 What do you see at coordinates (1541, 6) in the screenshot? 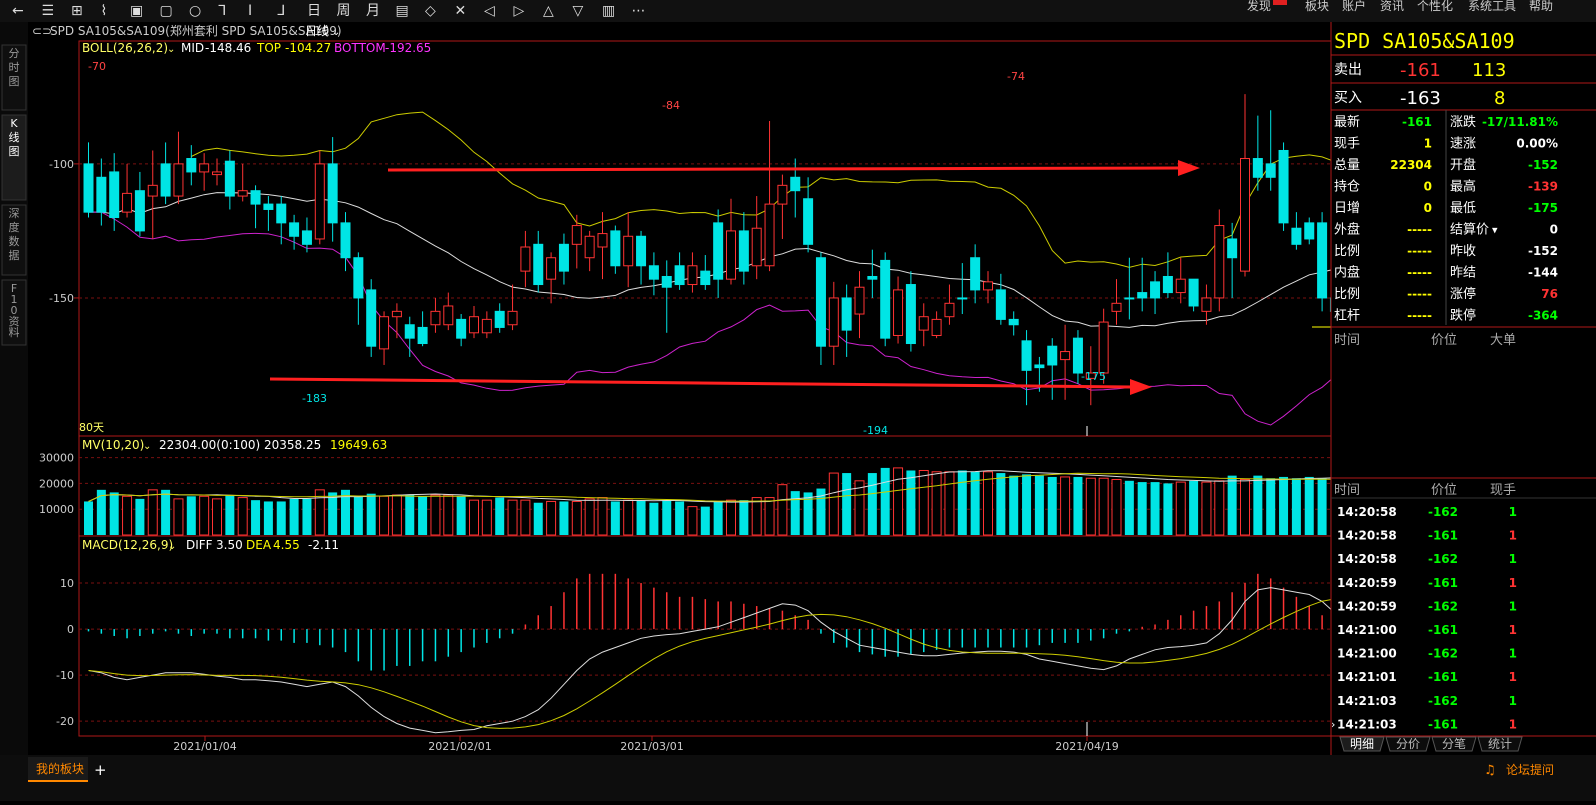
I see `menu-item-6: 帮助` at bounding box center [1541, 6].